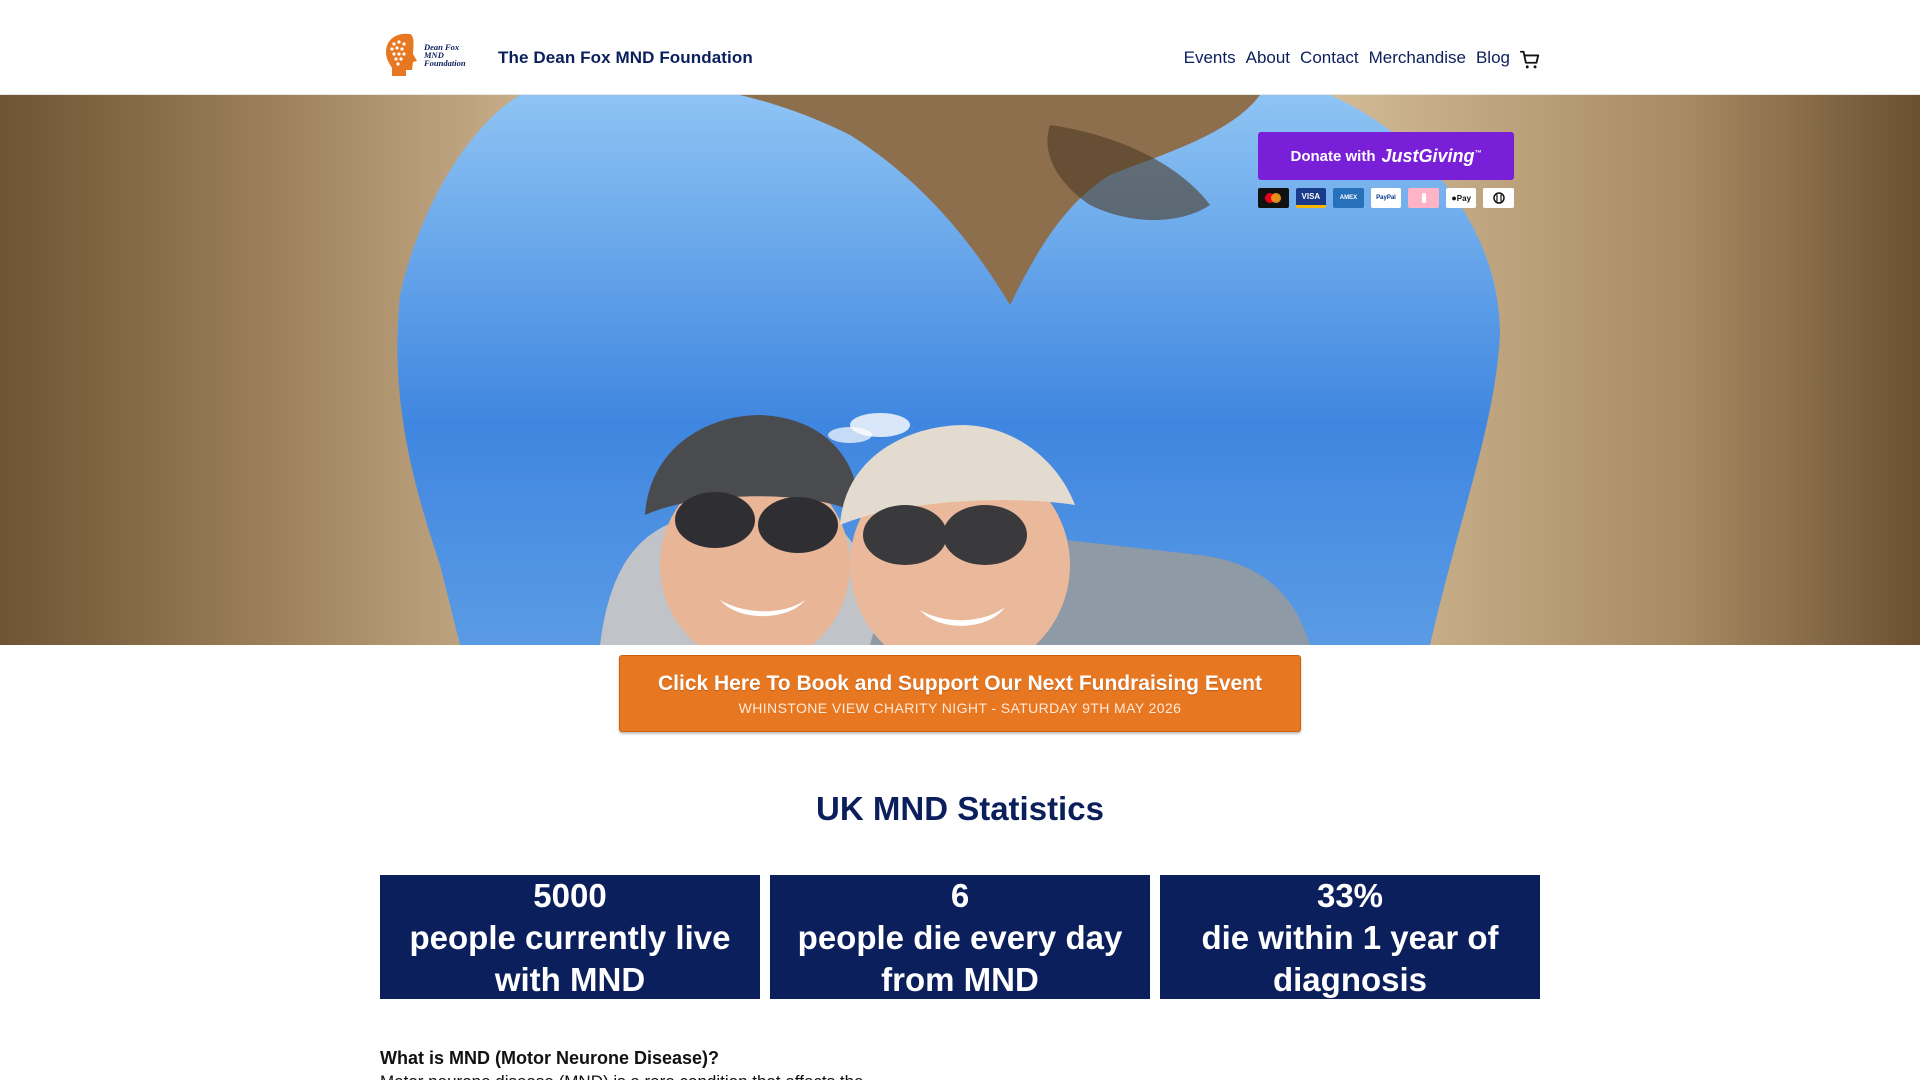 This screenshot has width=1920, height=1080. I want to click on stat-card: 6 people die every day from MND, so click(960, 937).